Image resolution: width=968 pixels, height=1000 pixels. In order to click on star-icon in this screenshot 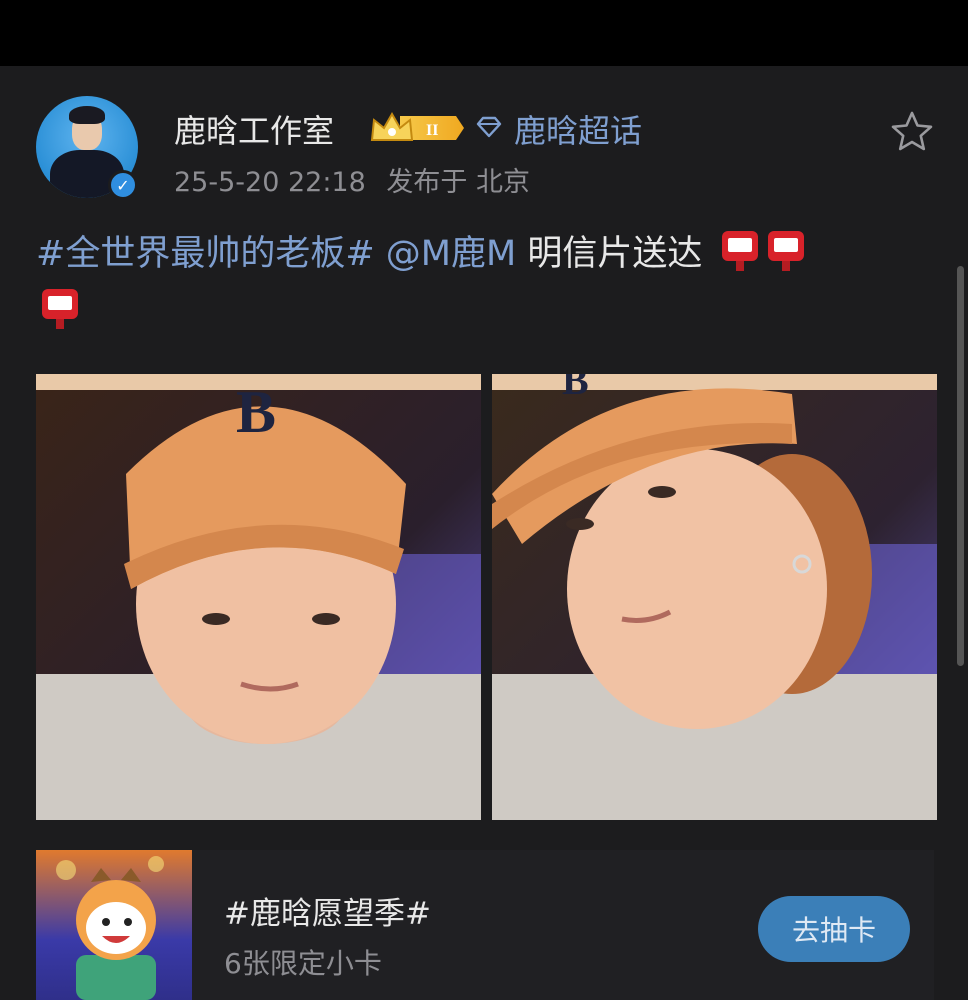, I will do `click(912, 131)`.